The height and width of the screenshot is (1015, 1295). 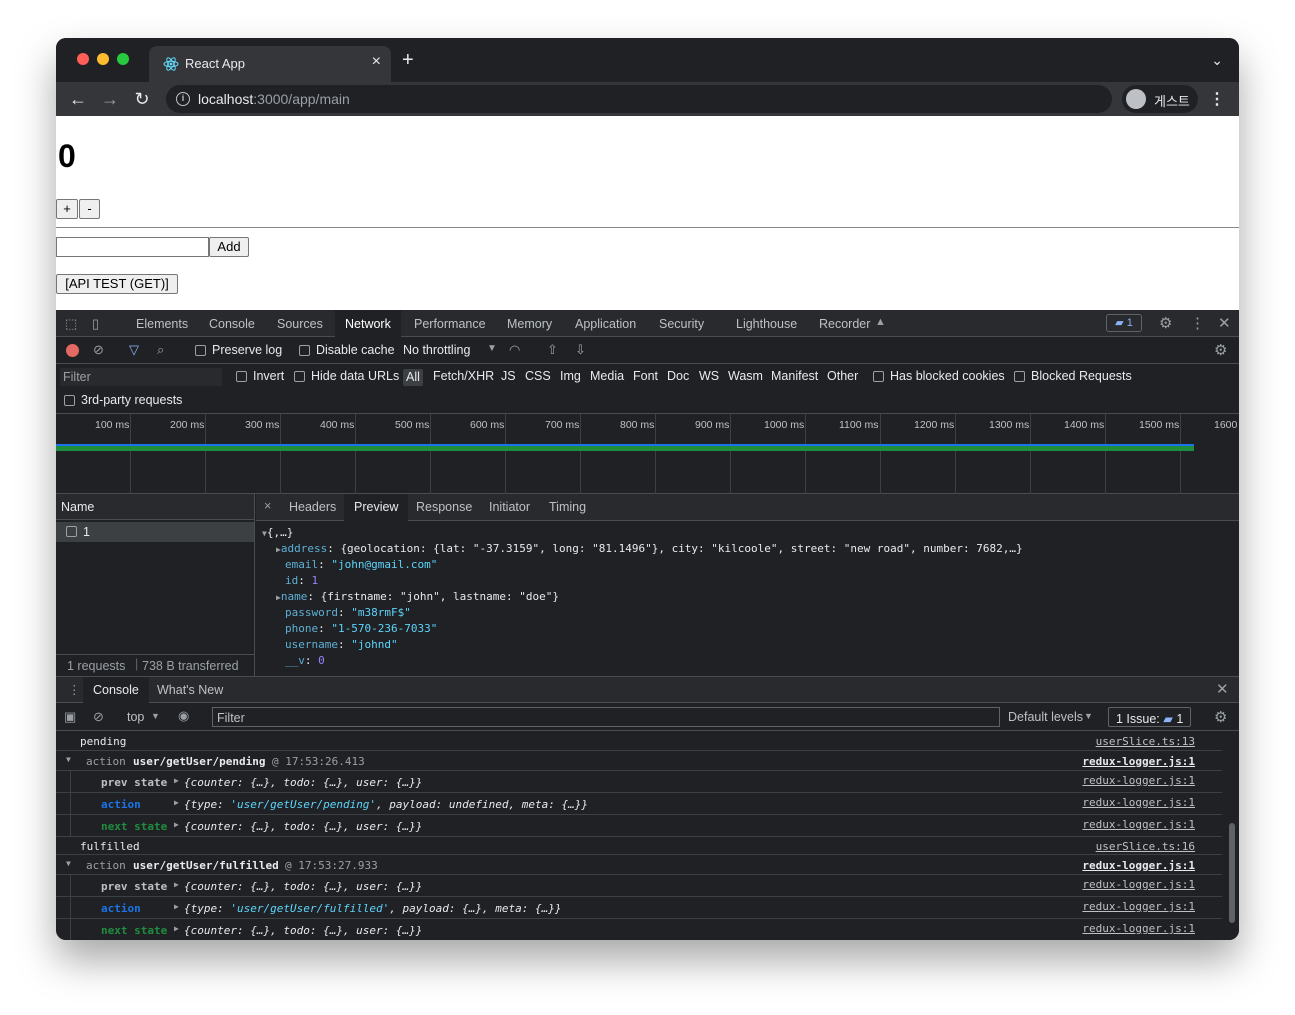 I want to click on drawer-menu-icon: ⋮, so click(x=74, y=689).